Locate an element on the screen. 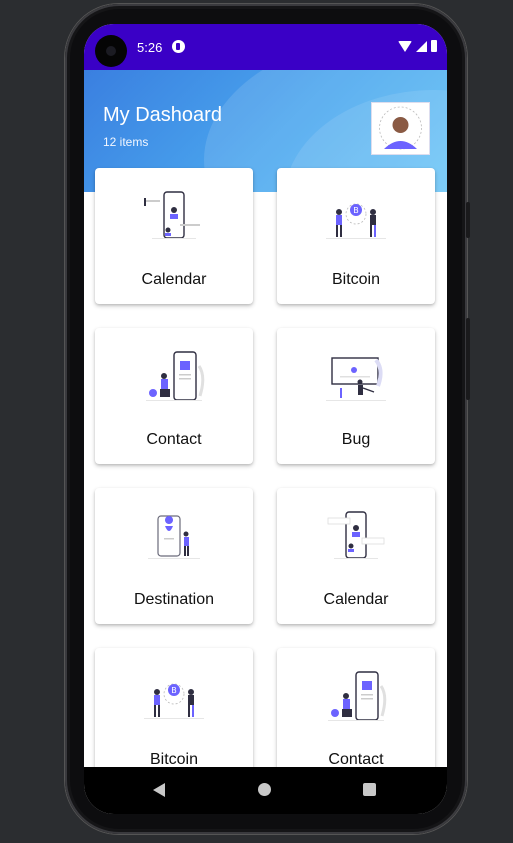 The width and height of the screenshot is (513, 843). signal-icon is located at coordinates (421, 46).